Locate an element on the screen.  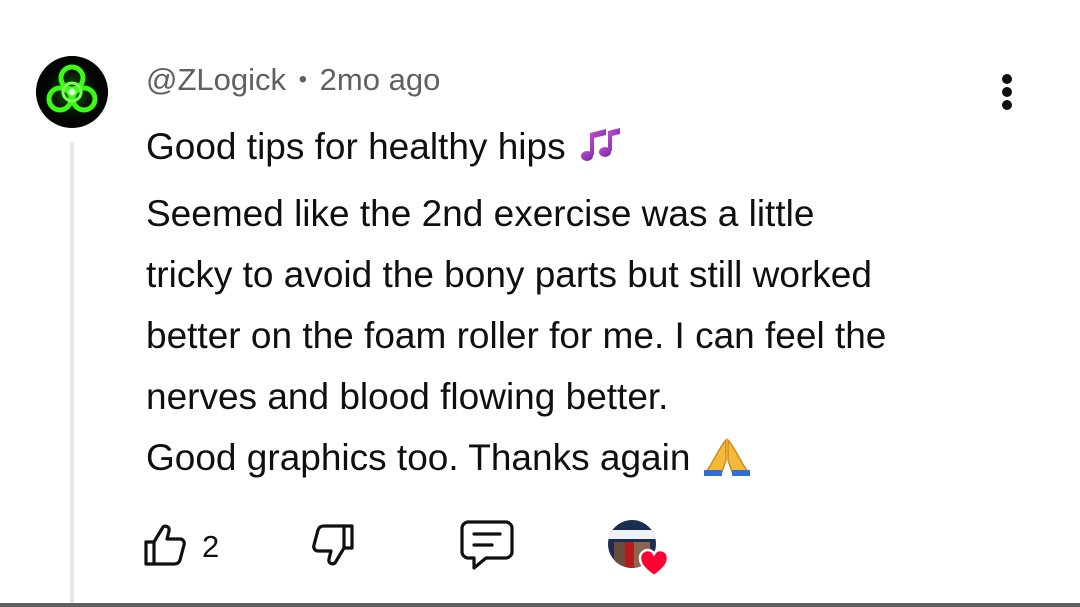
folded-hands-icon is located at coordinates (727, 463).